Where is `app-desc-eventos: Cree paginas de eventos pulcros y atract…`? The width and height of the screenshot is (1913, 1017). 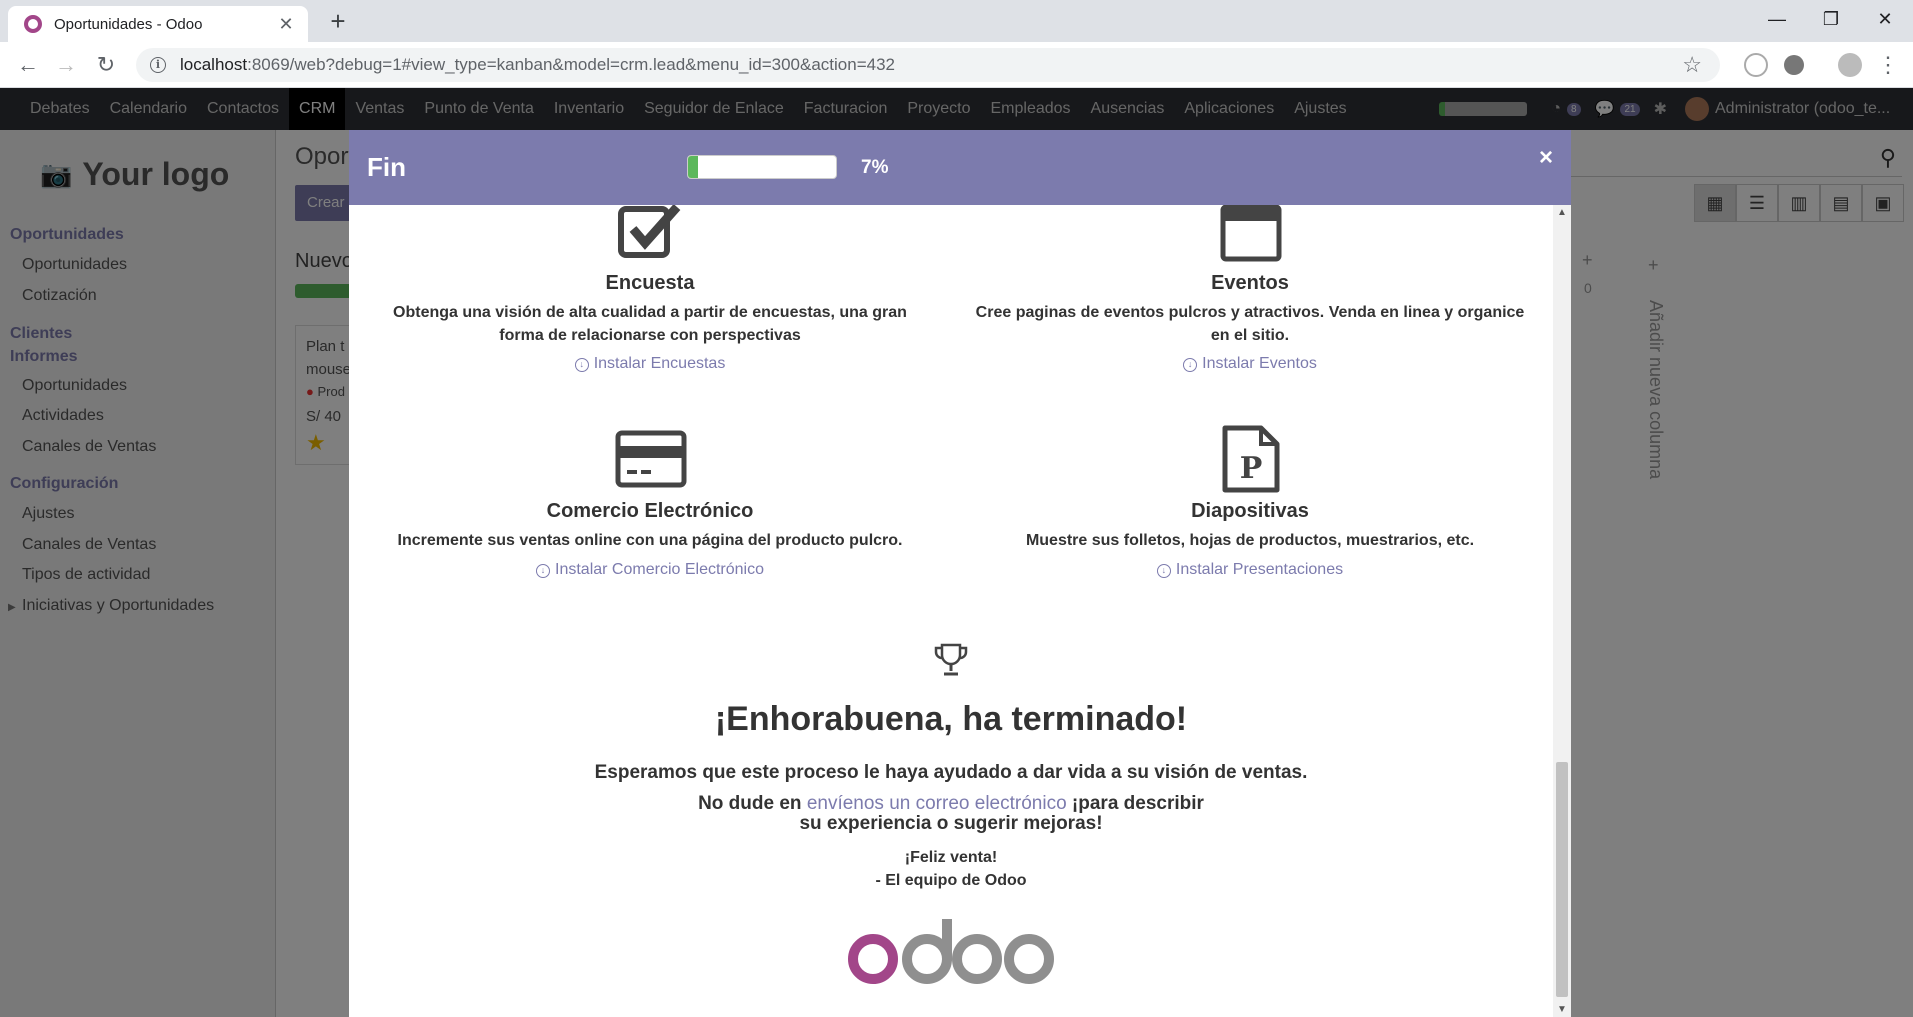 app-desc-eventos: Cree paginas de eventos pulcros y atract… is located at coordinates (1250, 324).